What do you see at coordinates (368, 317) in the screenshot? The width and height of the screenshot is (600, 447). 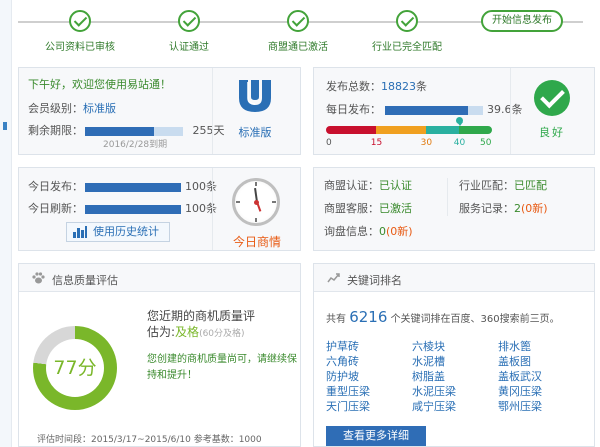 I see `keyword-count: 6216` at bounding box center [368, 317].